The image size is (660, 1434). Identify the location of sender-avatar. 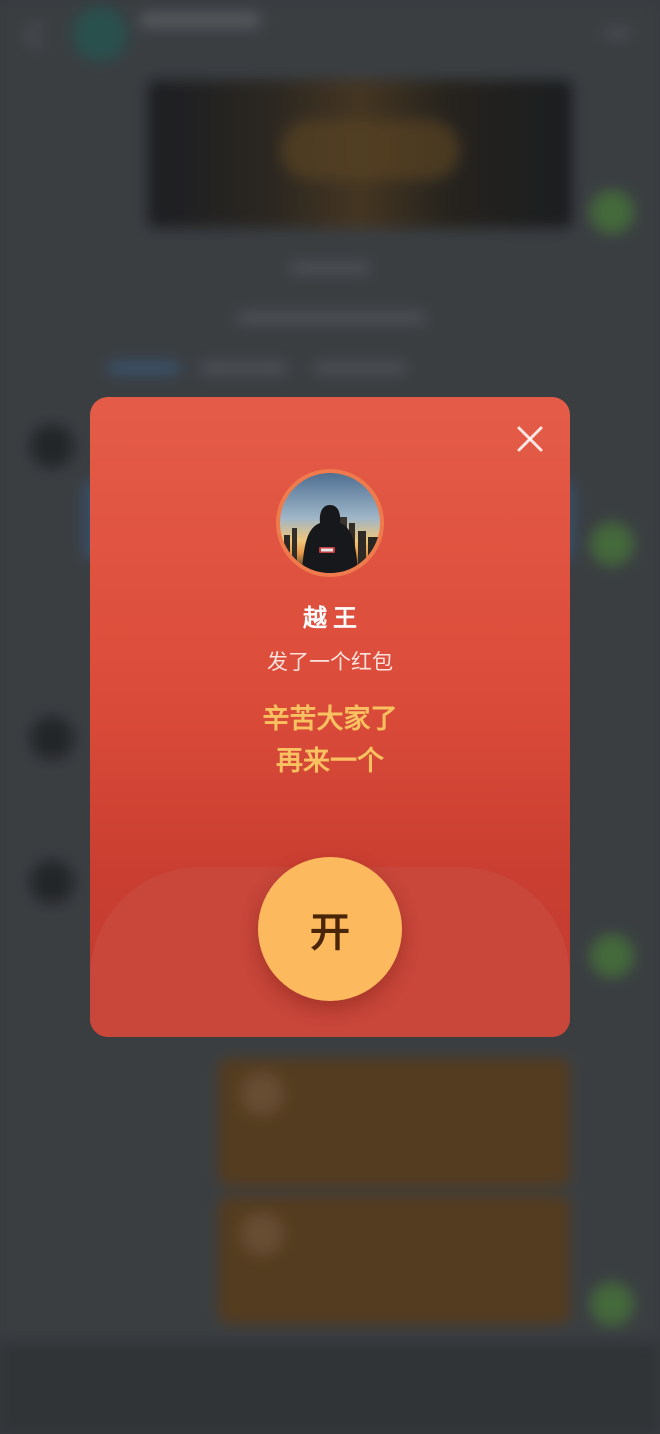
(330, 523).